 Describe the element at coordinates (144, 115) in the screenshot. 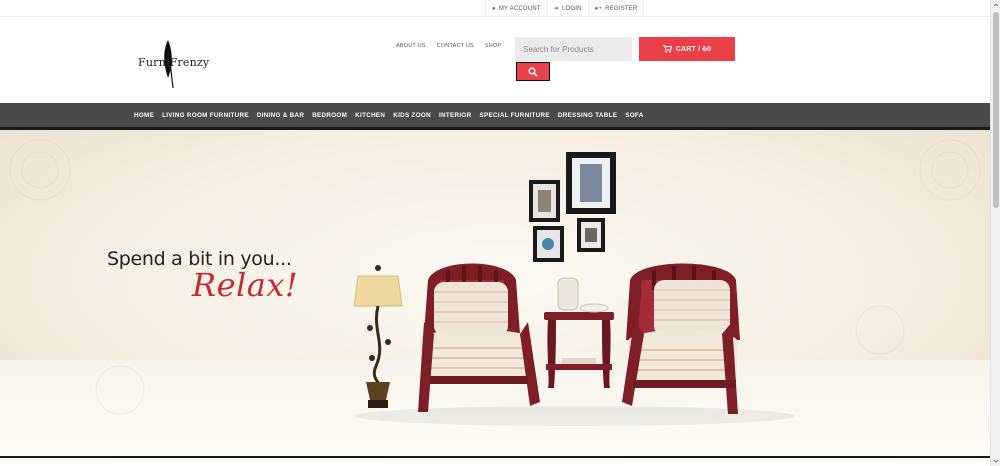

I see `category-home: HOME` at that location.